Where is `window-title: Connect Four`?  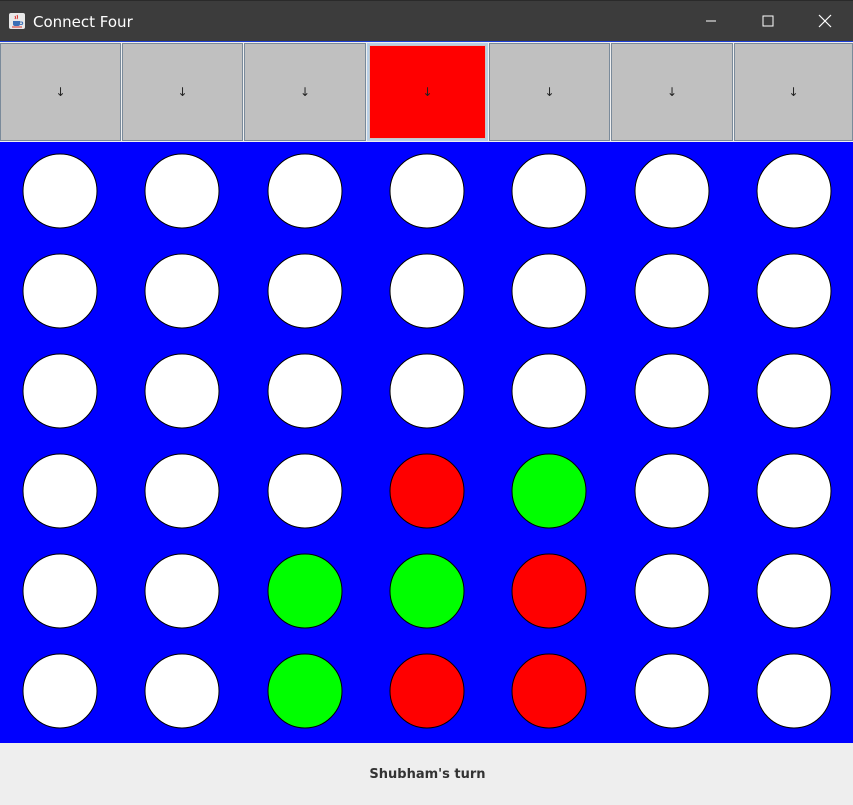
window-title: Connect Four is located at coordinates (83, 22).